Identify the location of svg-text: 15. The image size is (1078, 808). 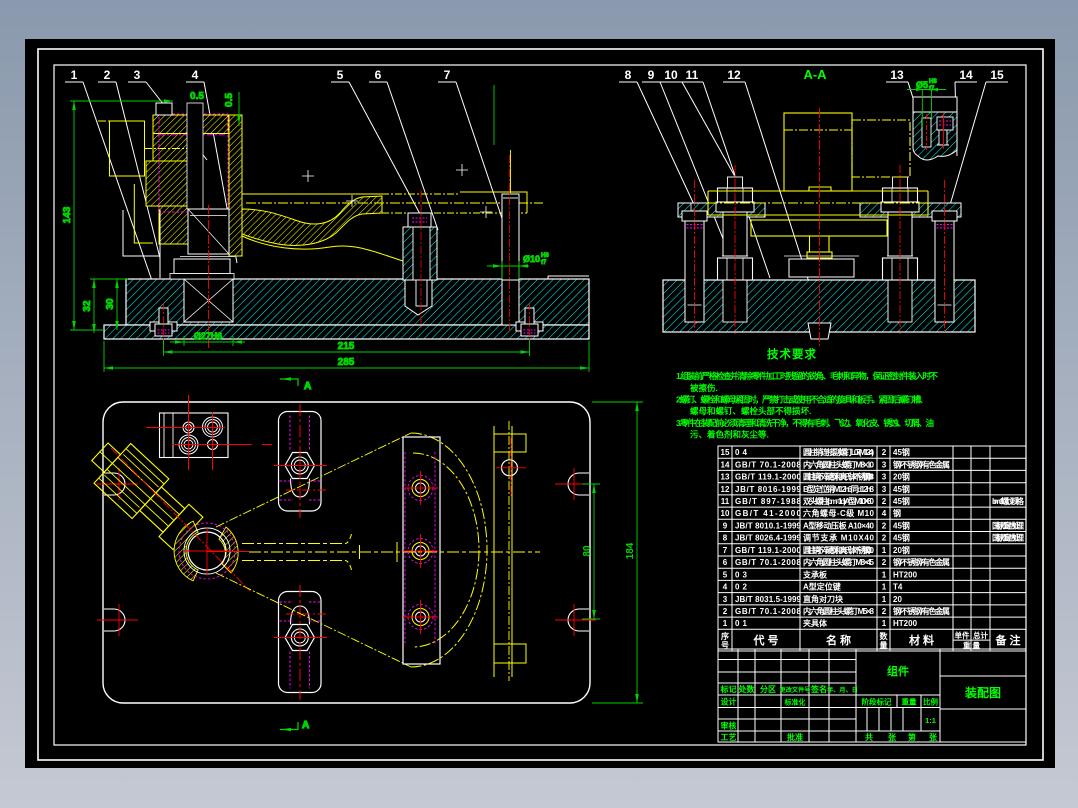
(725, 452).